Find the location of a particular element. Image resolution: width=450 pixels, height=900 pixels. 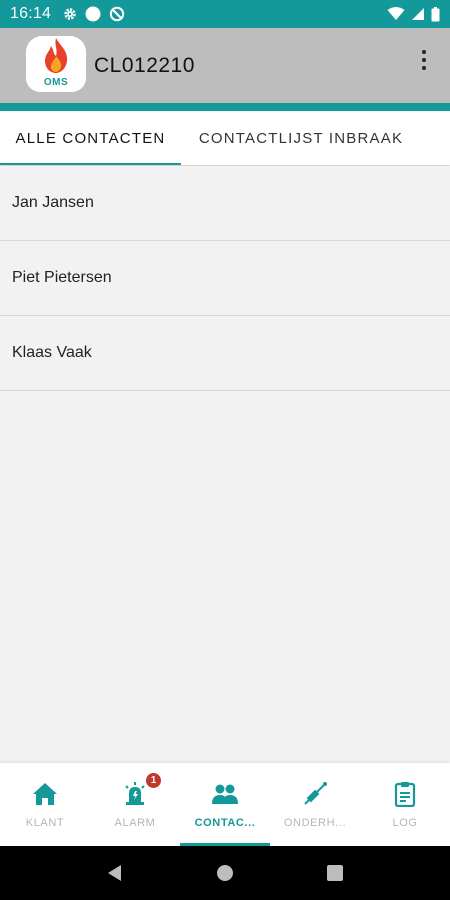

app-bar-accent is located at coordinates (225, 107).